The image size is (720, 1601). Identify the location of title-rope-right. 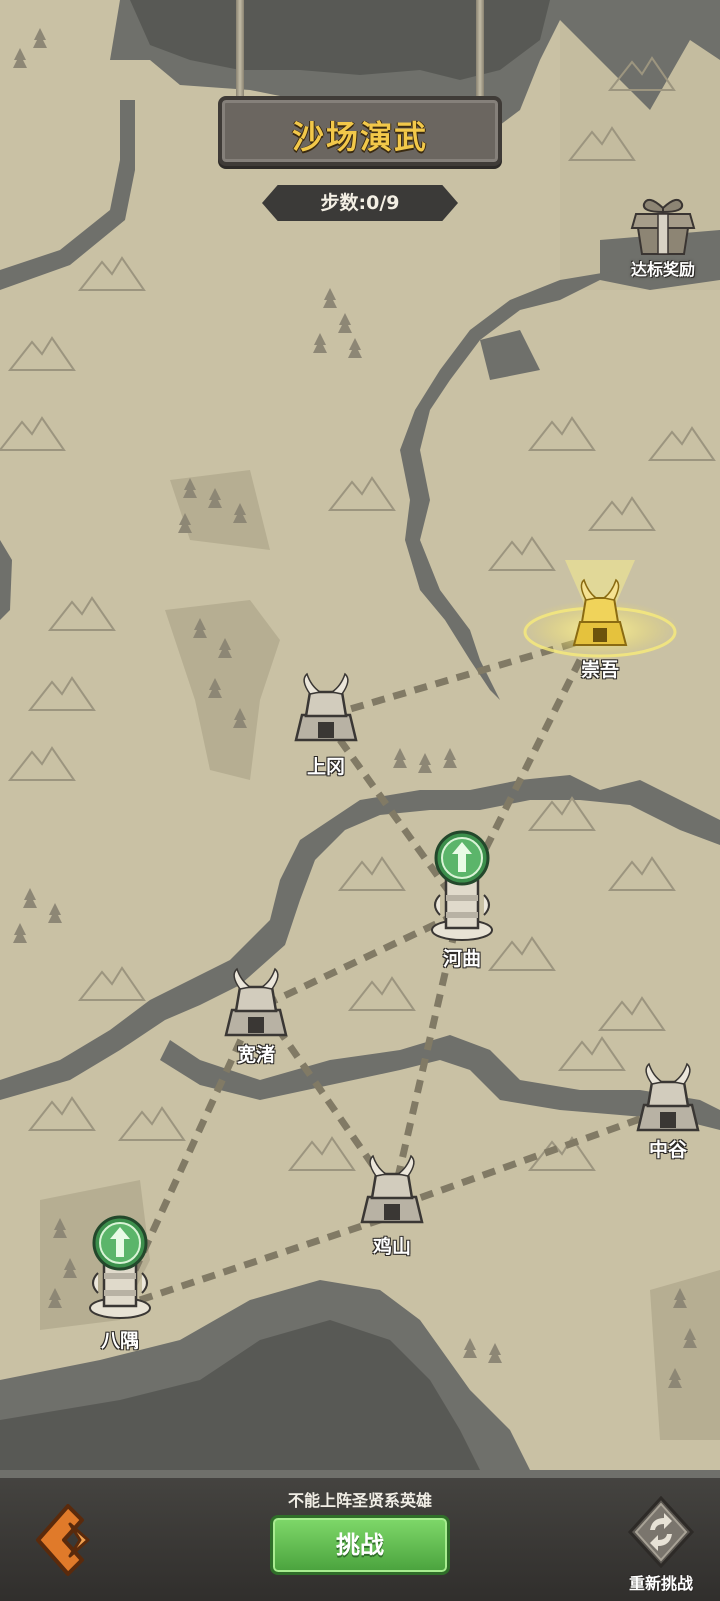
(480, 50).